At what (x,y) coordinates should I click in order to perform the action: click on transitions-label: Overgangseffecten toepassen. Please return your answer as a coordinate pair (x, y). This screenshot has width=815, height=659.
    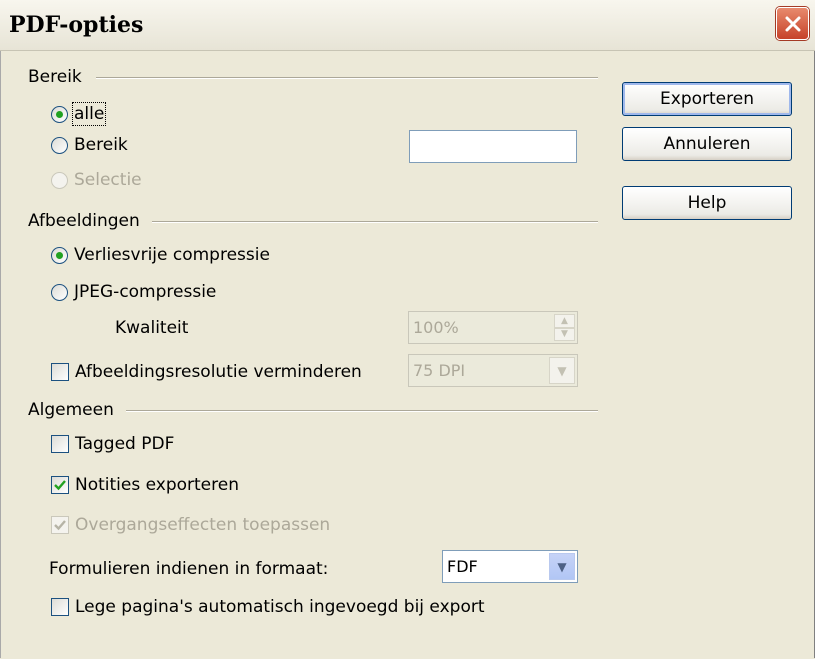
    Looking at the image, I should click on (203, 525).